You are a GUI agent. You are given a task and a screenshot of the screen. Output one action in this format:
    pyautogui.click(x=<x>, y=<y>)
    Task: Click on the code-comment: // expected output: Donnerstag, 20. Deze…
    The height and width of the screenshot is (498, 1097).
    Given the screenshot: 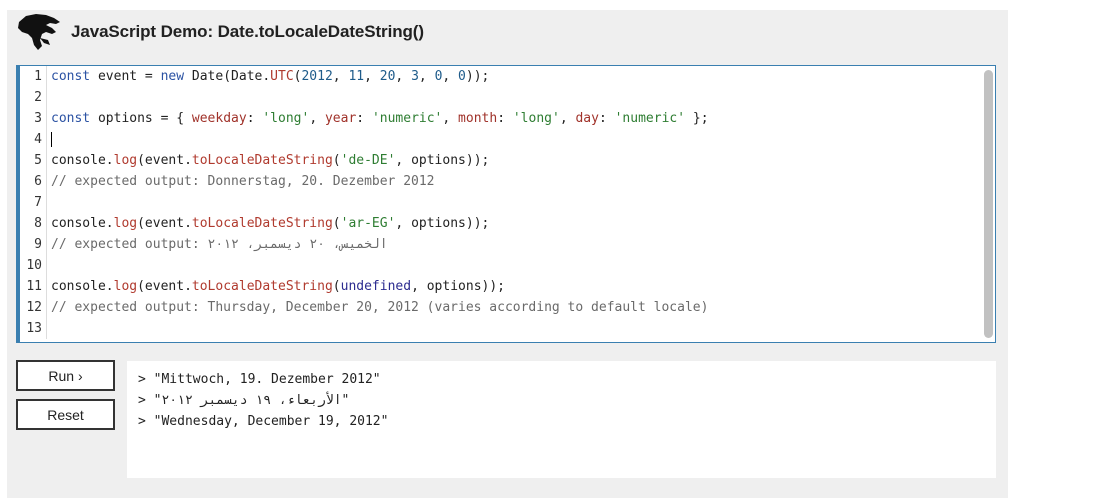 What is the action you would take?
    pyautogui.click(x=243, y=181)
    